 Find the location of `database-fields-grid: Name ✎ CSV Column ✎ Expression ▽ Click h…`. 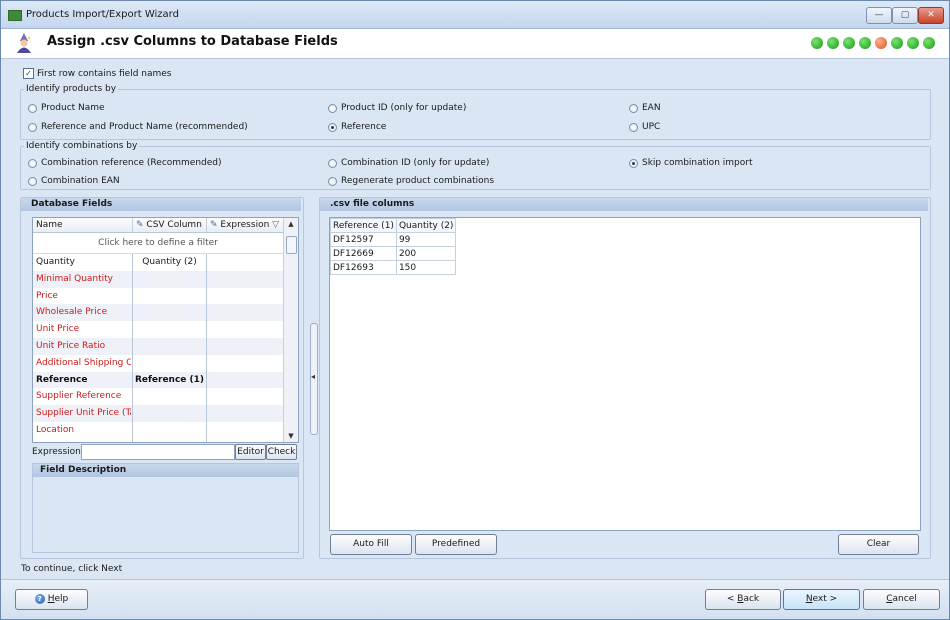

database-fields-grid: Name ✎ CSV Column ✎ Expression ▽ Click h… is located at coordinates (165, 330).